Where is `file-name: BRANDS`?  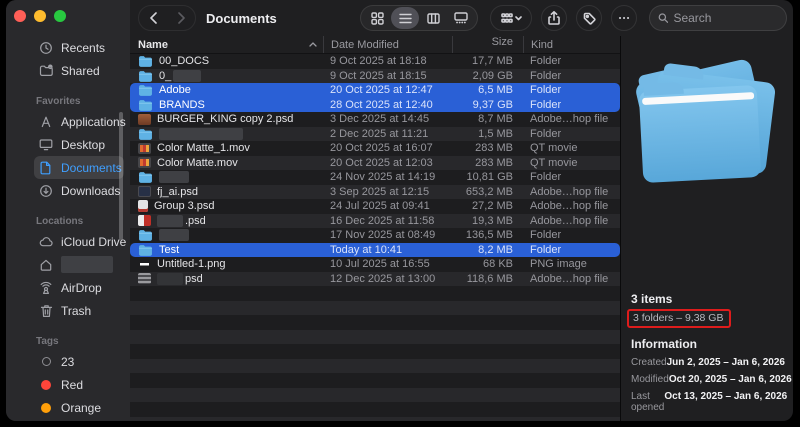
file-name: BRANDS is located at coordinates (182, 104).